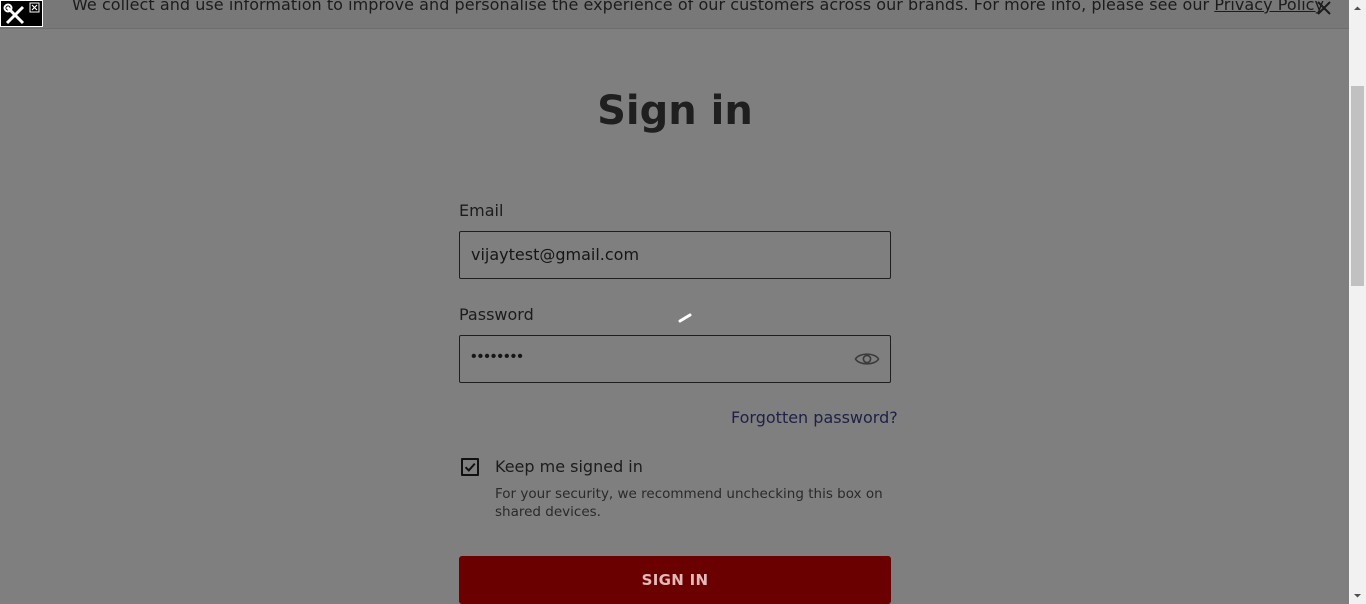 Image resolution: width=1366 pixels, height=604 pixels. What do you see at coordinates (497, 356) in the screenshot?
I see `password-value: ••••••••` at bounding box center [497, 356].